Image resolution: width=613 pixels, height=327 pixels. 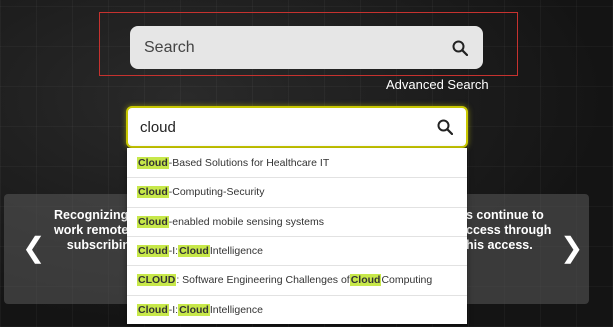 I want to click on suggestion-text: -Computing-Security, so click(x=216, y=192).